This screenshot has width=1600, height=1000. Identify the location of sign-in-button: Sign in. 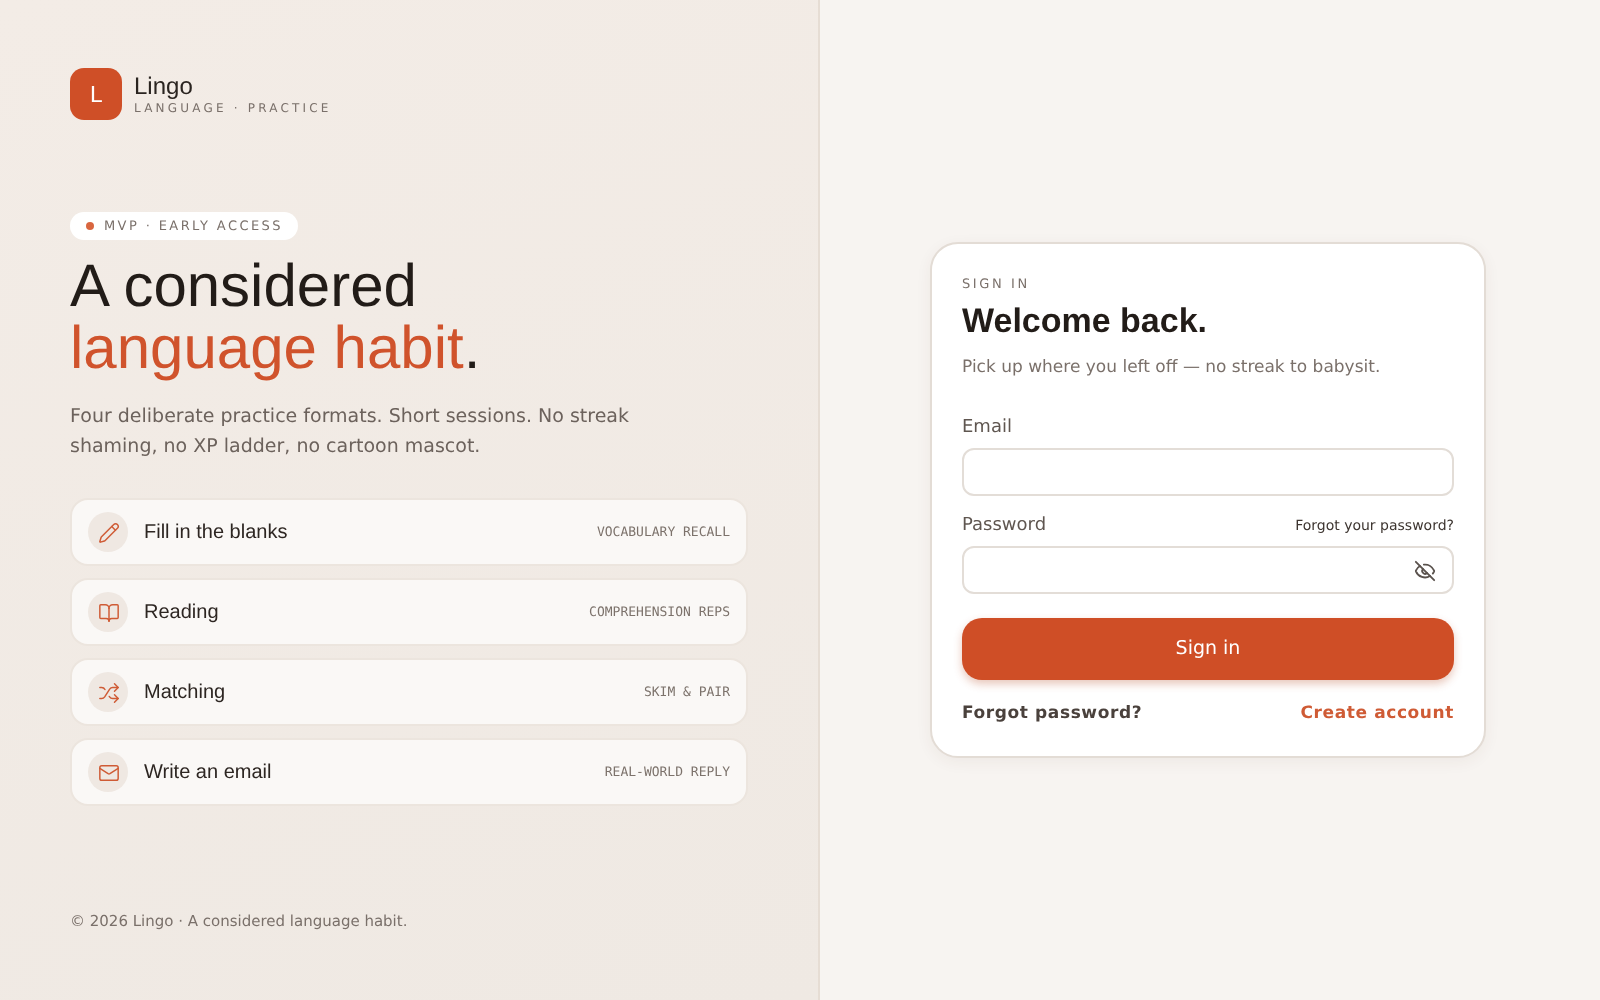
(1208, 649).